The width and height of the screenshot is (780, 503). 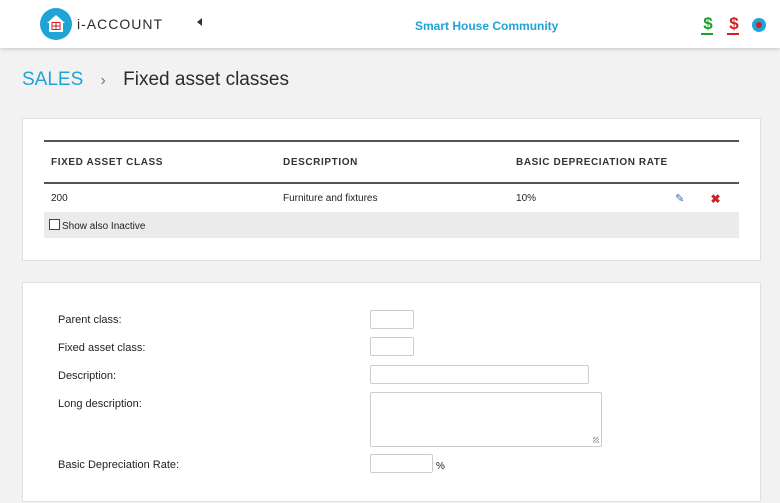 What do you see at coordinates (440, 466) in the screenshot?
I see `percent-unit: %` at bounding box center [440, 466].